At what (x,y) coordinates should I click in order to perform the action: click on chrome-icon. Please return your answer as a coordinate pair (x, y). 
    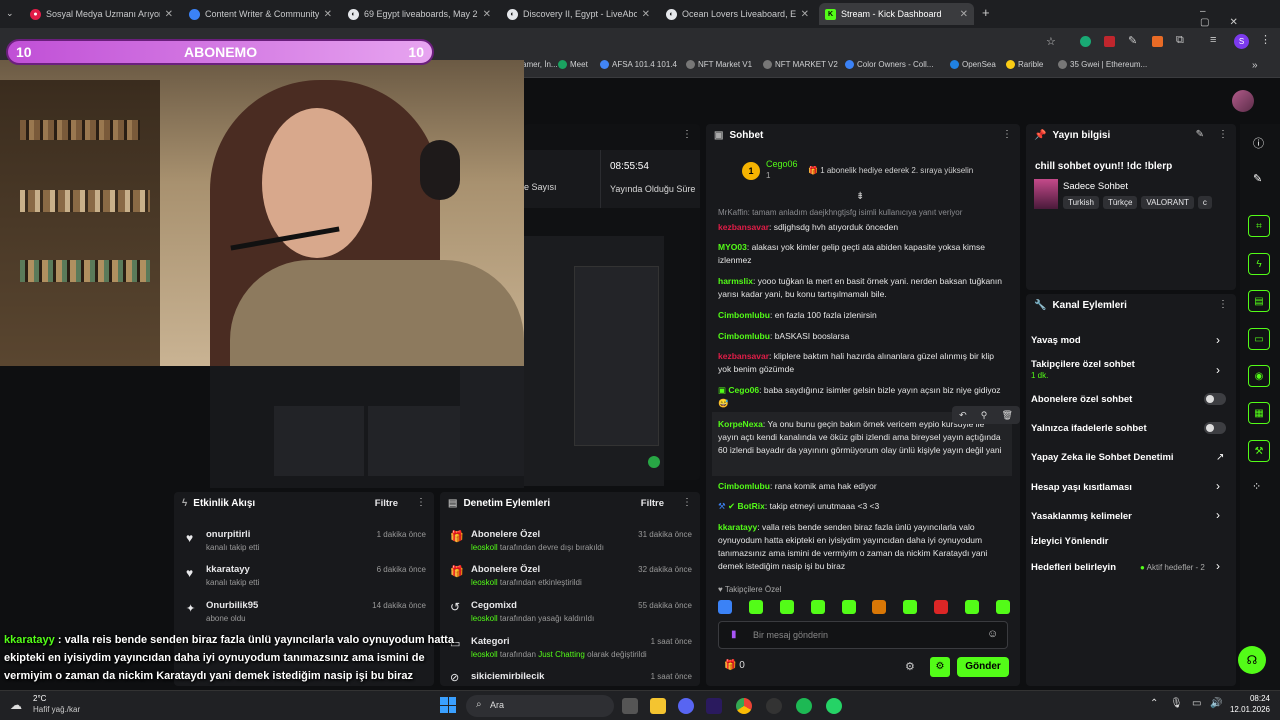
    Looking at the image, I should click on (744, 706).